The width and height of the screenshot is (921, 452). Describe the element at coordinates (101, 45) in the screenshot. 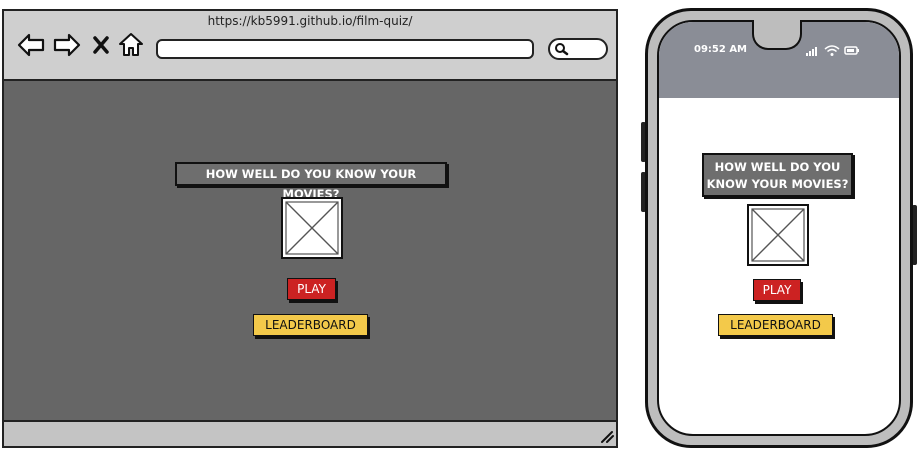

I see `close-icon` at that location.